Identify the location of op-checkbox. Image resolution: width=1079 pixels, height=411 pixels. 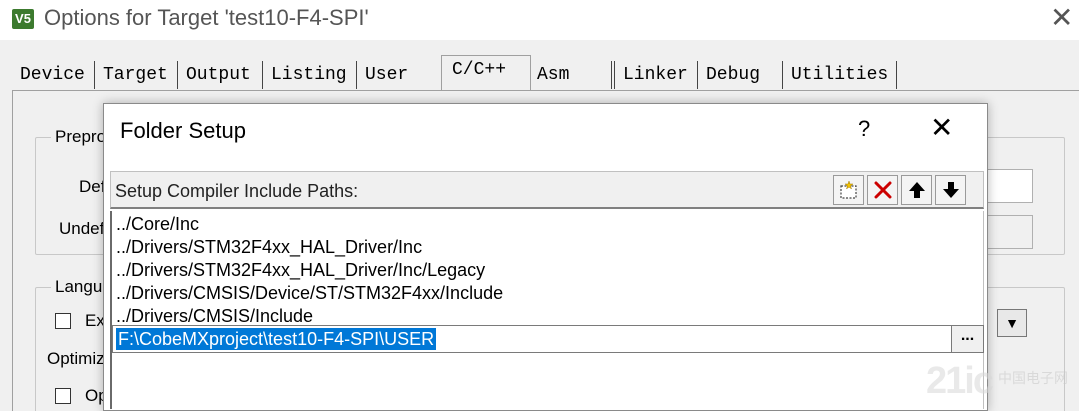
(63, 396).